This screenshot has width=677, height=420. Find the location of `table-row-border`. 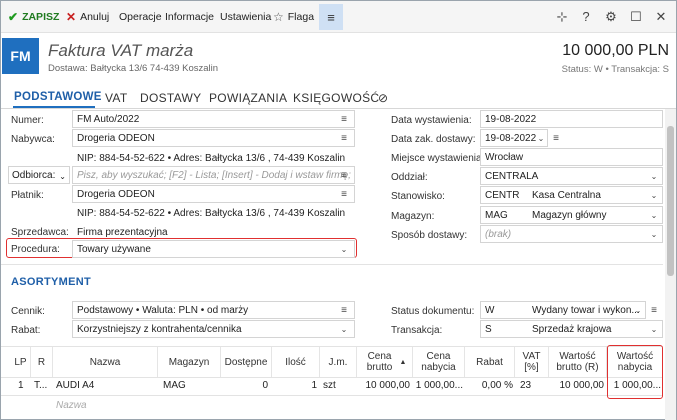

table-row-border is located at coordinates (332, 395).